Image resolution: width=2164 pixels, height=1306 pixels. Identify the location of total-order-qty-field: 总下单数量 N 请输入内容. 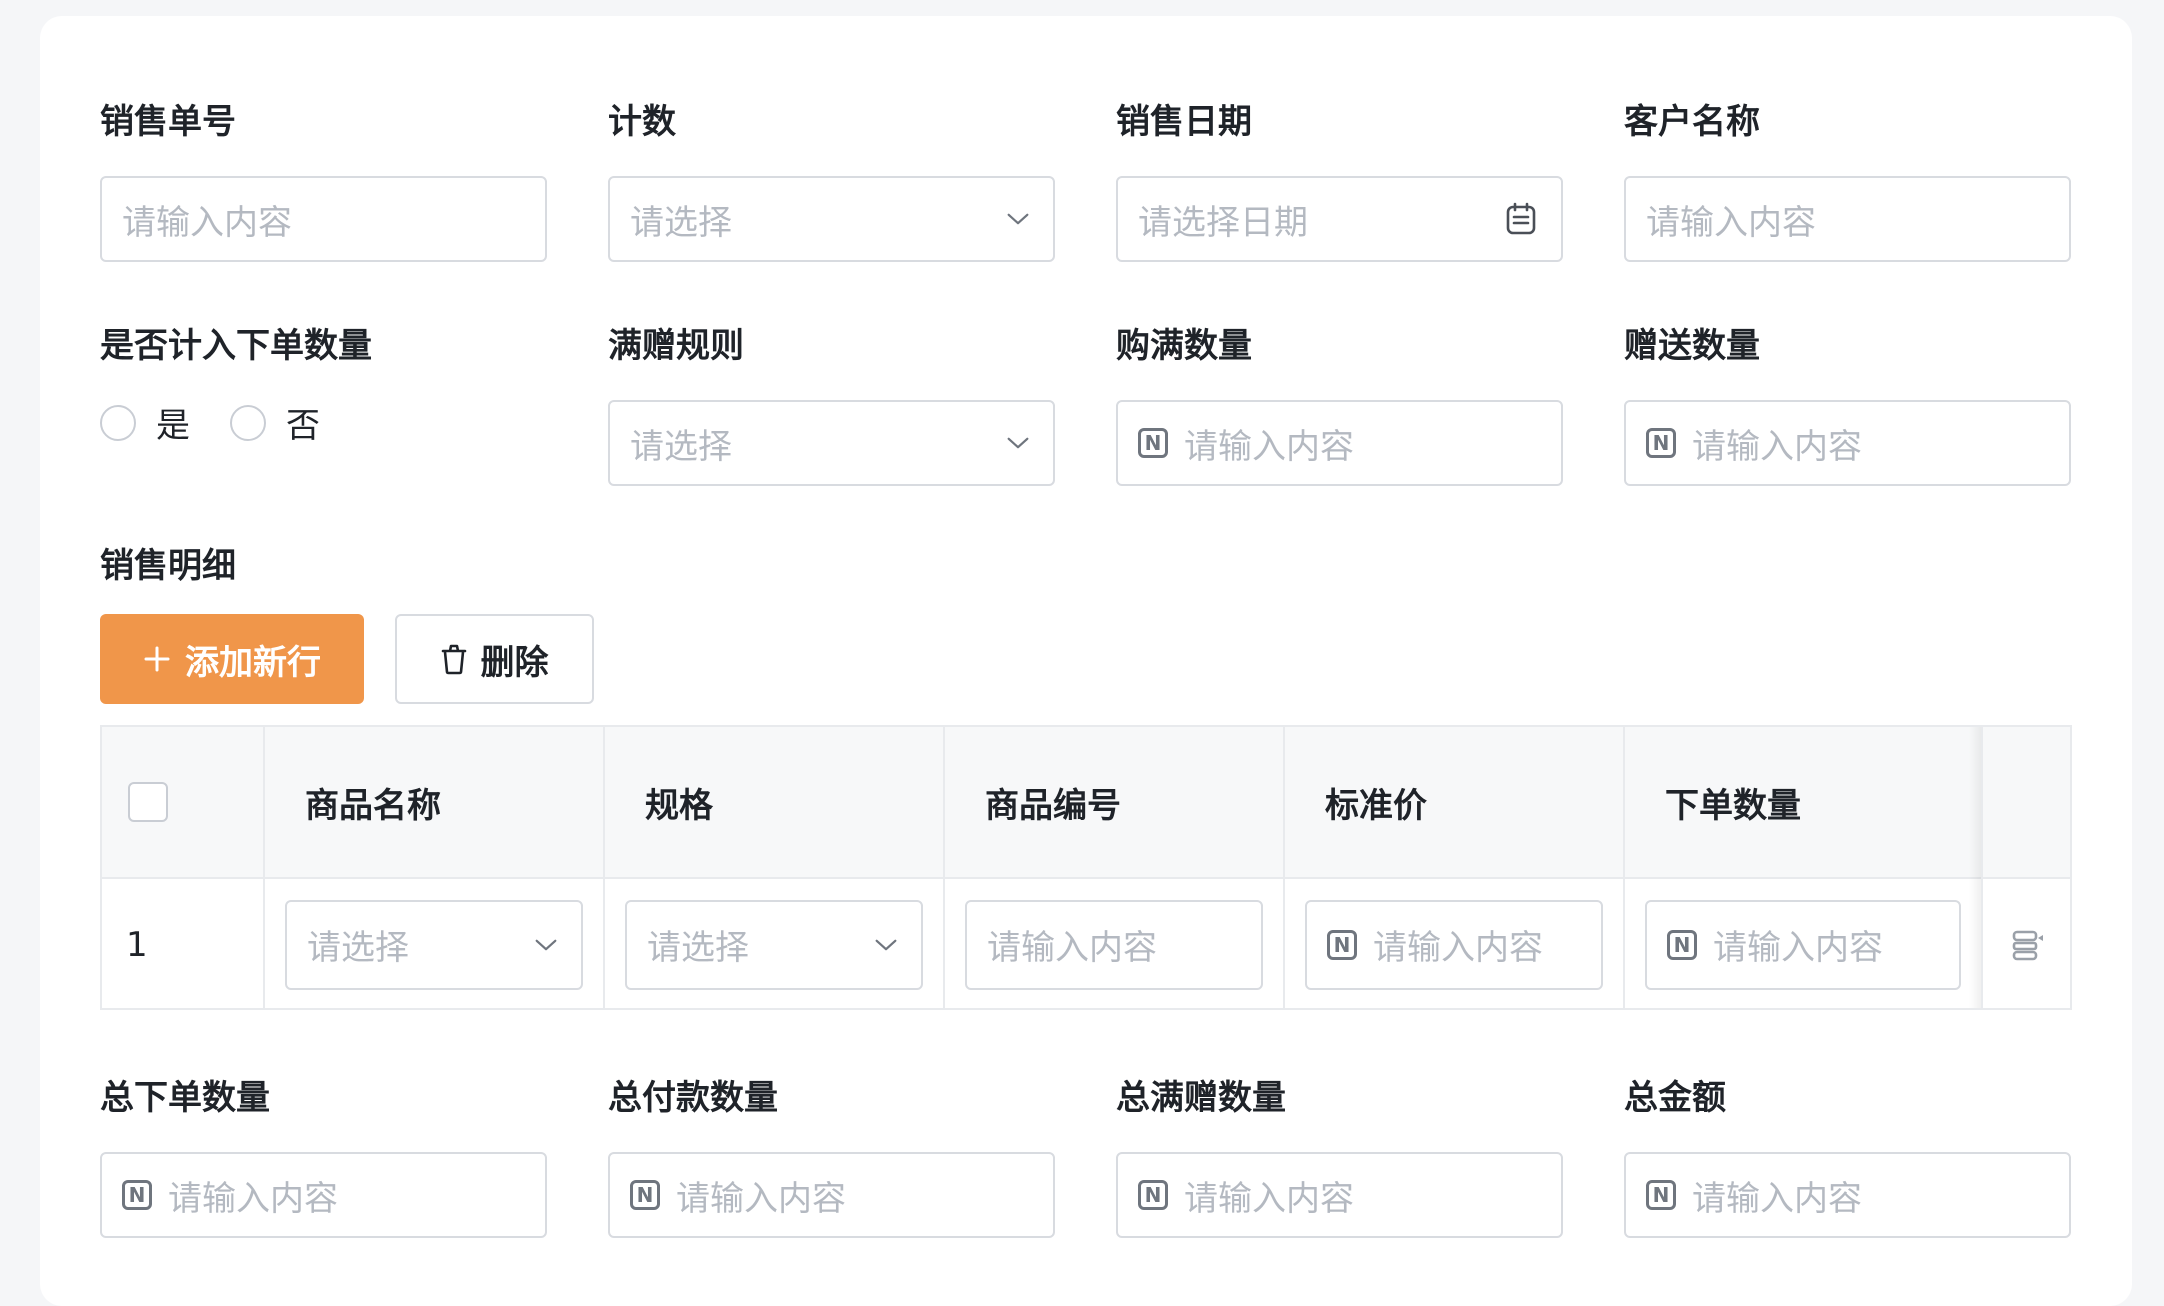
(323, 1158).